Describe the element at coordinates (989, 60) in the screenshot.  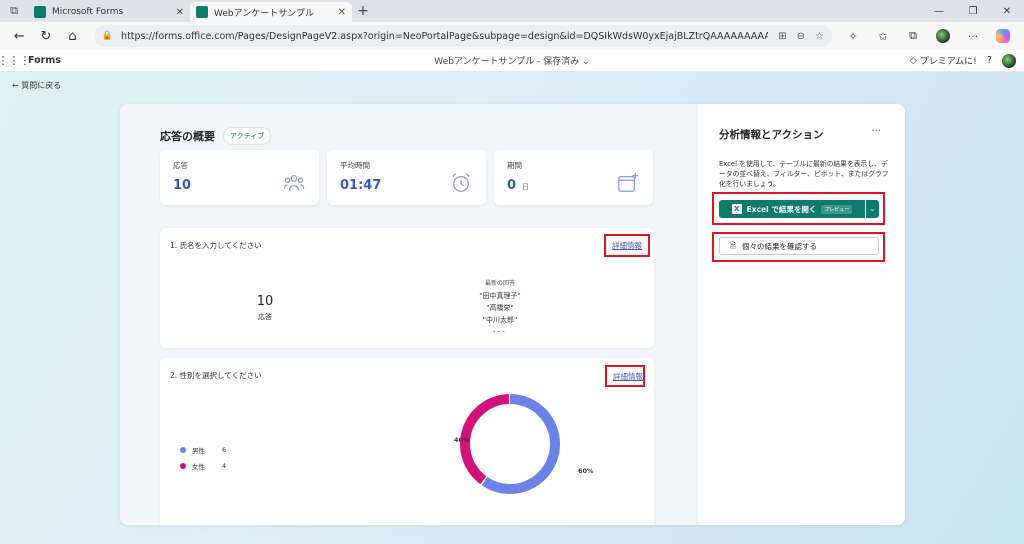
I see `help-button: ?` at that location.